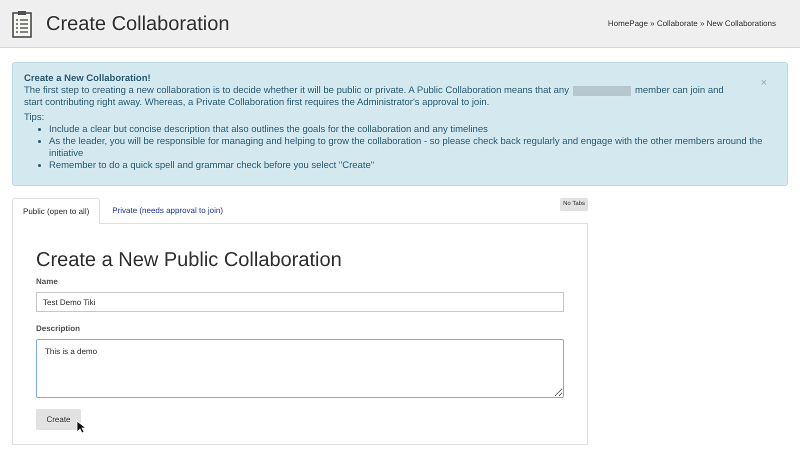 The width and height of the screenshot is (800, 452). What do you see at coordinates (268, 130) in the screenshot?
I see `tip-text: Include a clear but concise description that also outlines the goals for the collaboration and any timelines` at bounding box center [268, 130].